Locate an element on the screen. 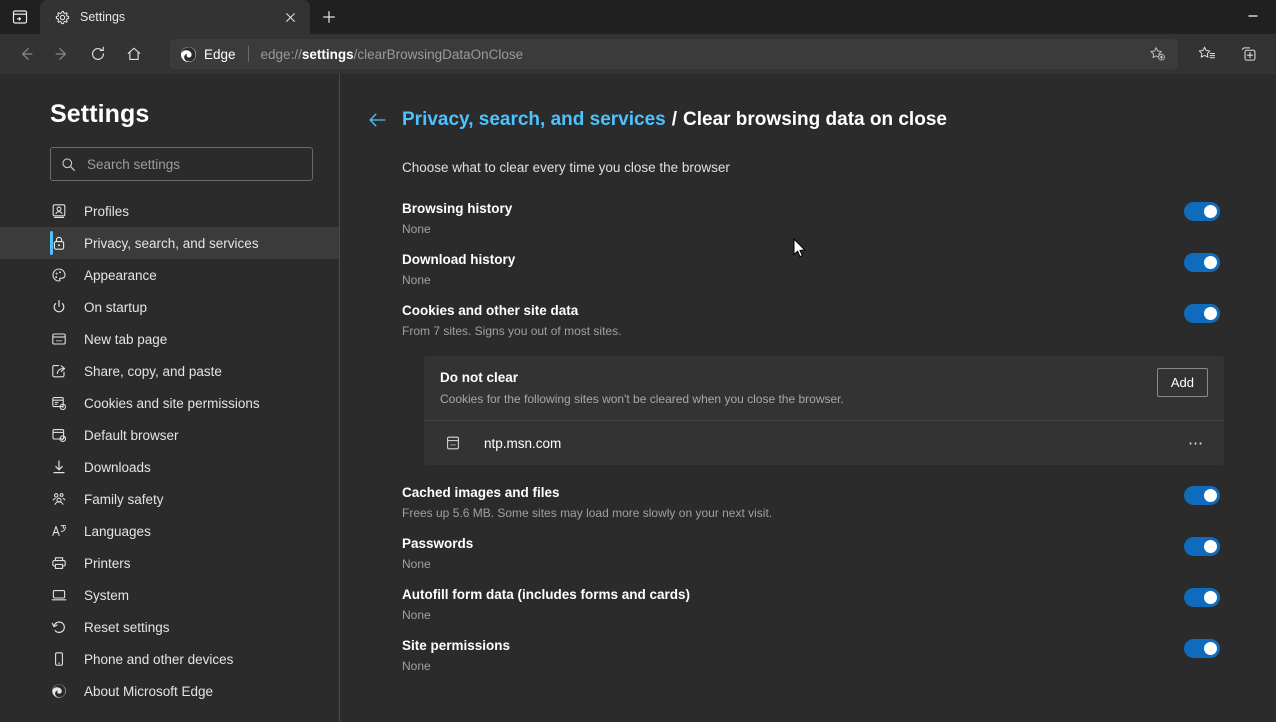  setting-row-passwords: Passwords None is located at coordinates (811, 561).